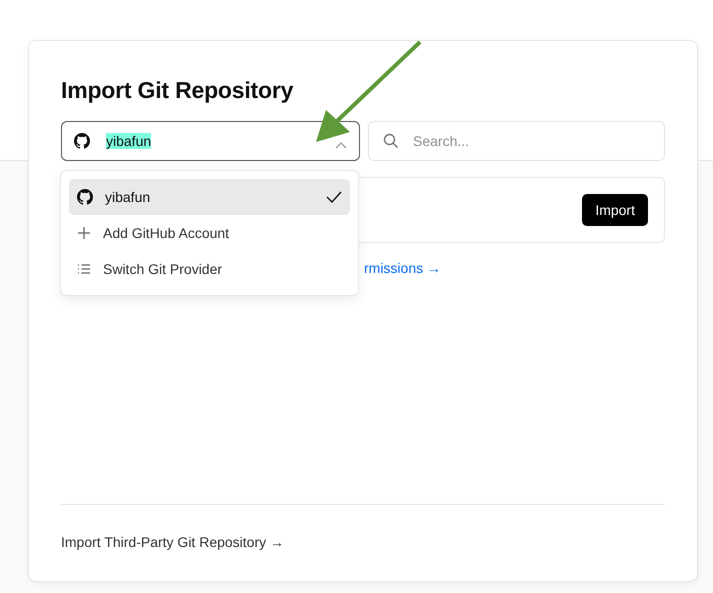 This screenshot has width=713, height=593. I want to click on list-icon, so click(84, 269).